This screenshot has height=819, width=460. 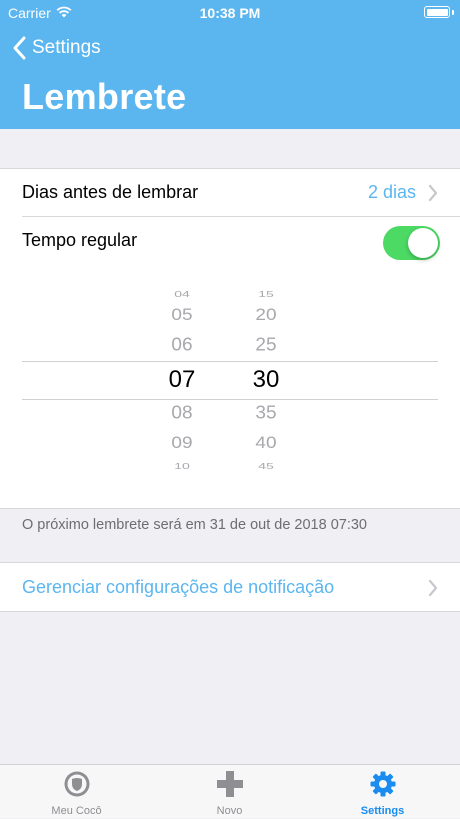 I want to click on hour-wheel: 04 05 06 07 08 09 10, so click(x=182, y=378).